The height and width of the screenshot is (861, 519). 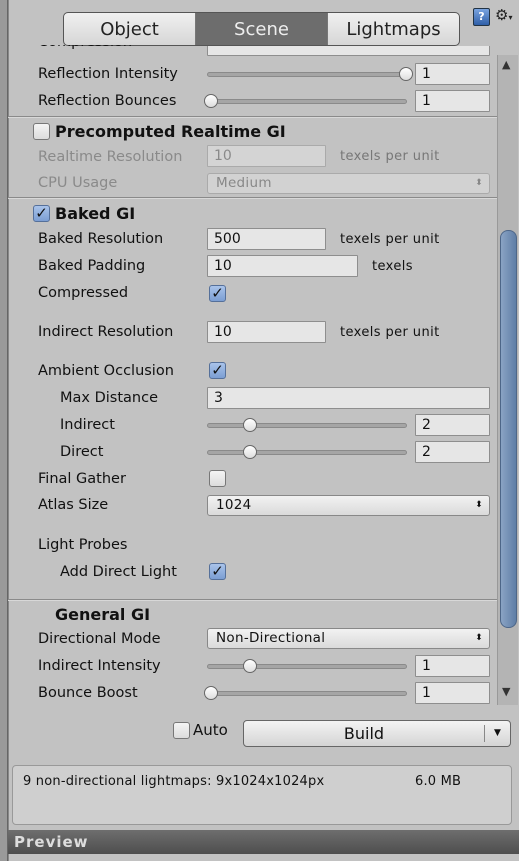 What do you see at coordinates (106, 332) in the screenshot?
I see `indirect-resolution-label: Indirect Resolution` at bounding box center [106, 332].